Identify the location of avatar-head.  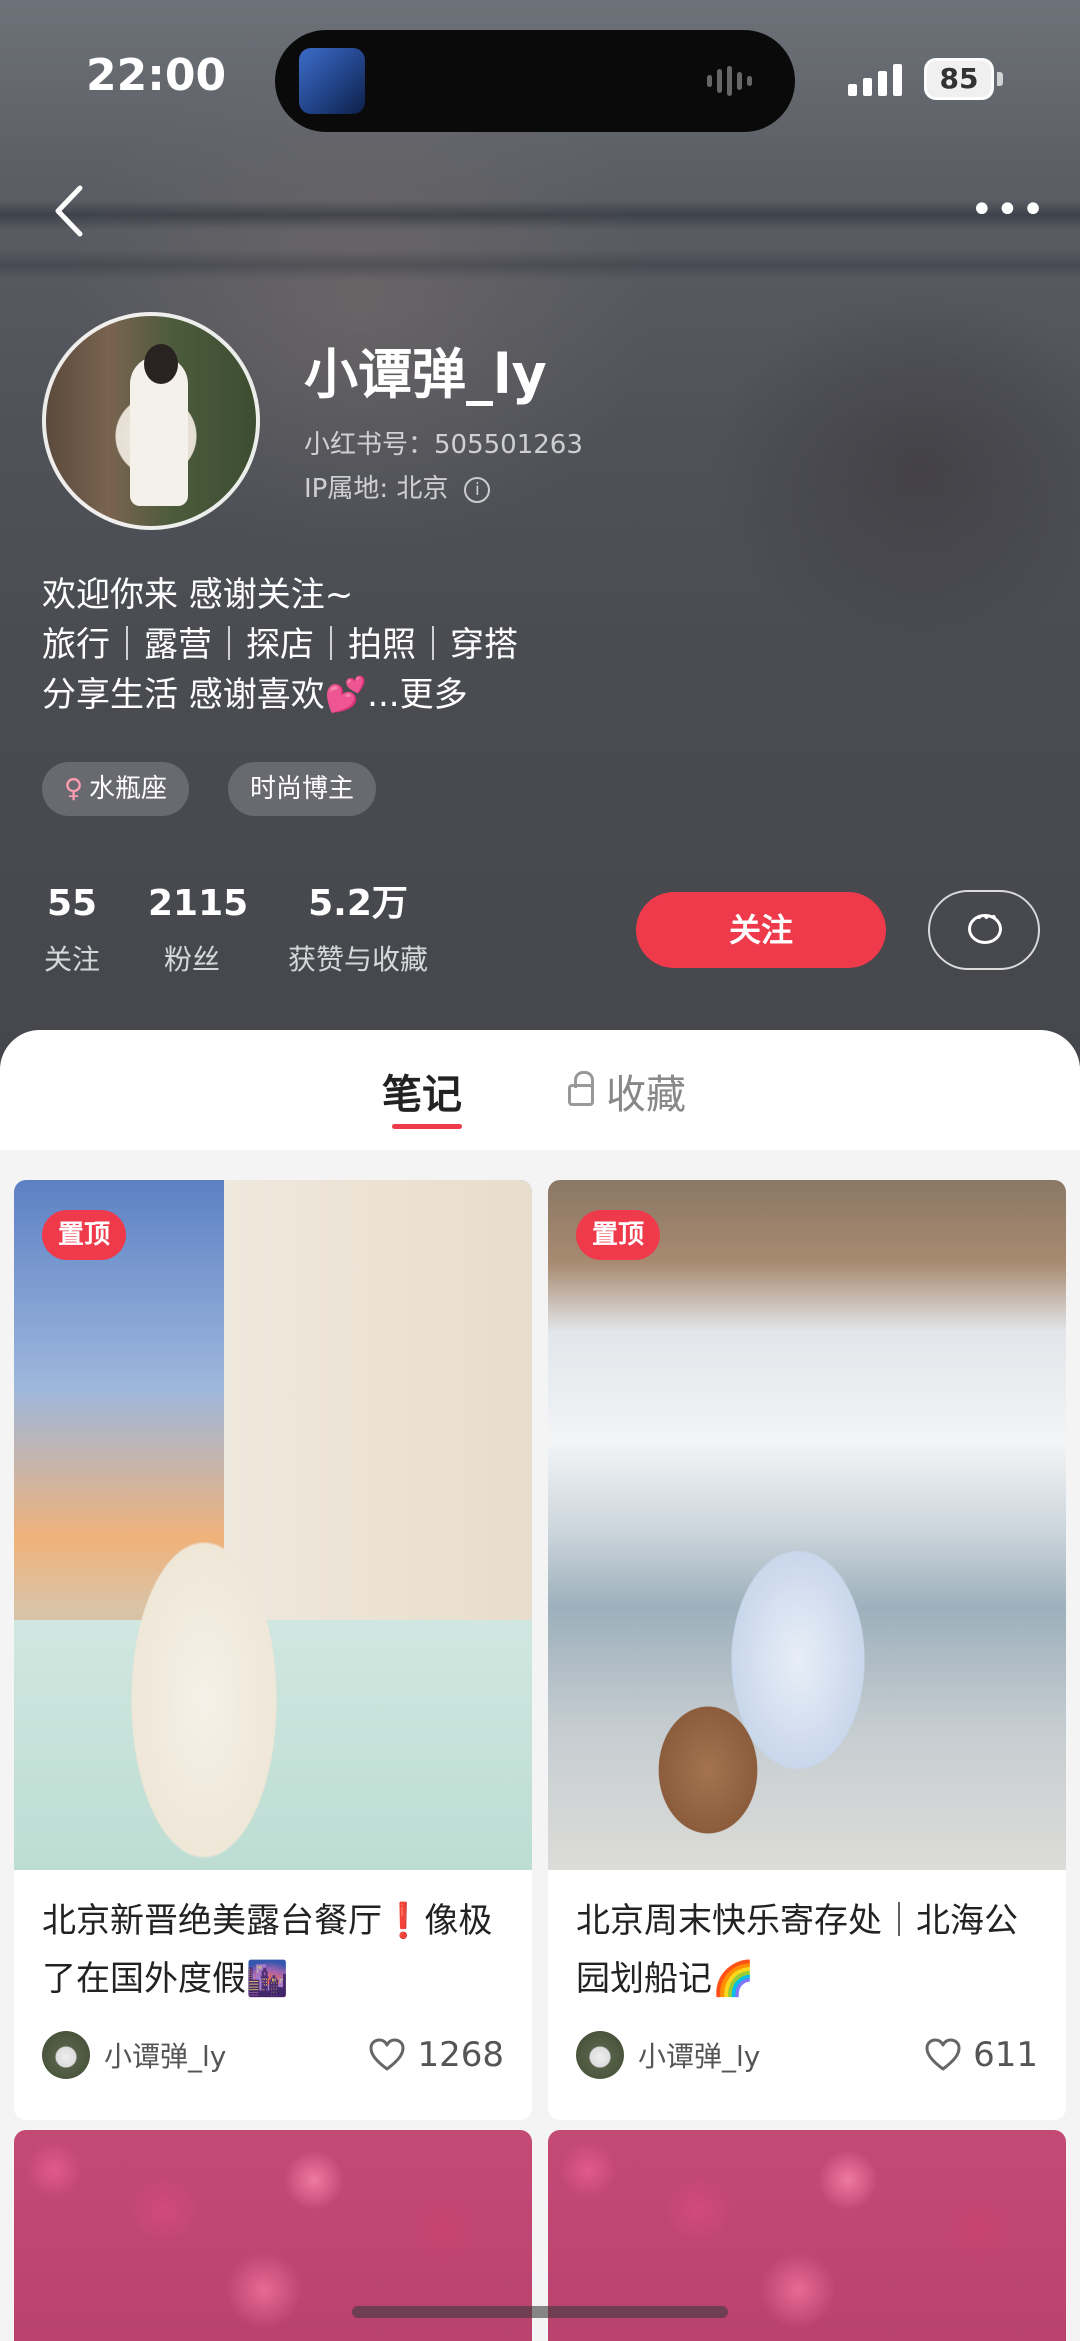
(161, 364).